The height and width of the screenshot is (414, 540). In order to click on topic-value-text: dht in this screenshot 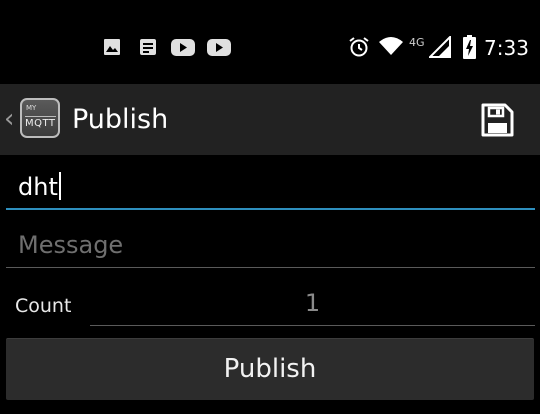, I will do `click(38, 187)`.